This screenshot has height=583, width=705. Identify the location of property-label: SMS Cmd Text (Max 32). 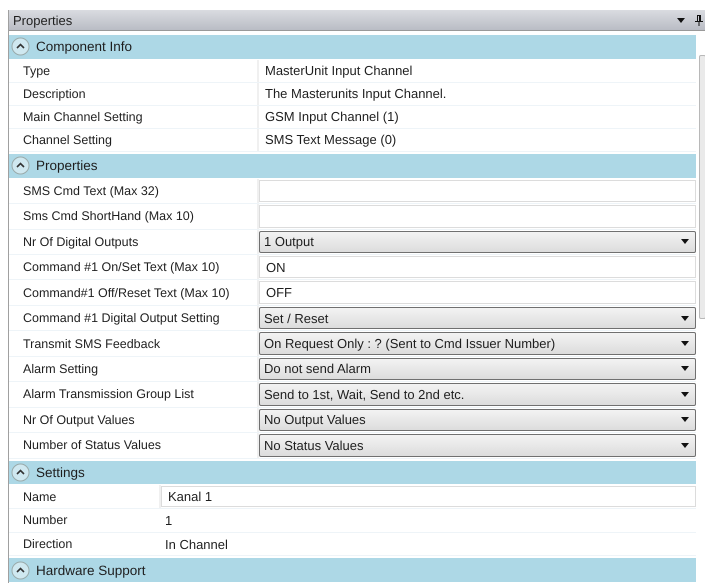
(91, 191).